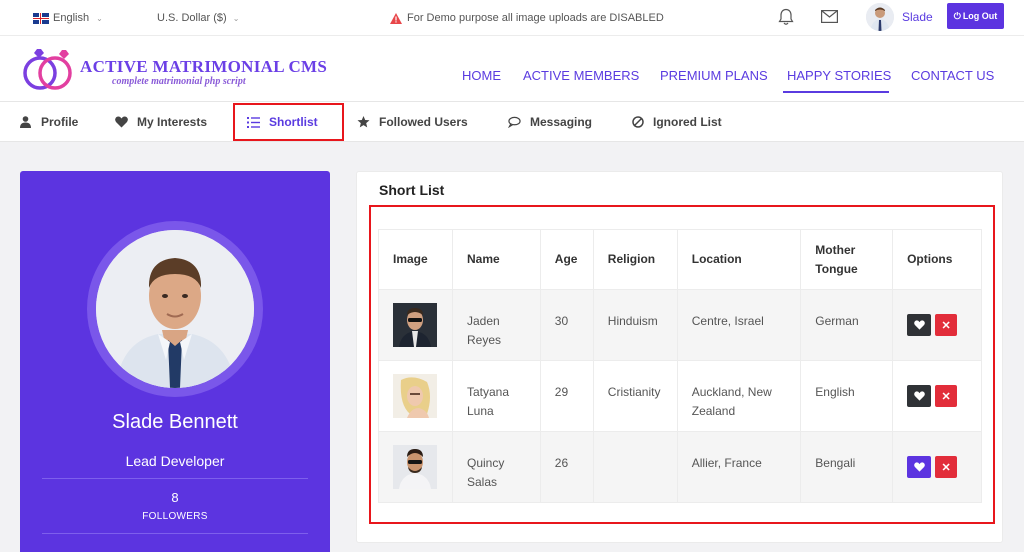 This screenshot has width=1024, height=552. Describe the element at coordinates (957, 15) in the screenshot. I see `power-icon: ⏻` at that location.